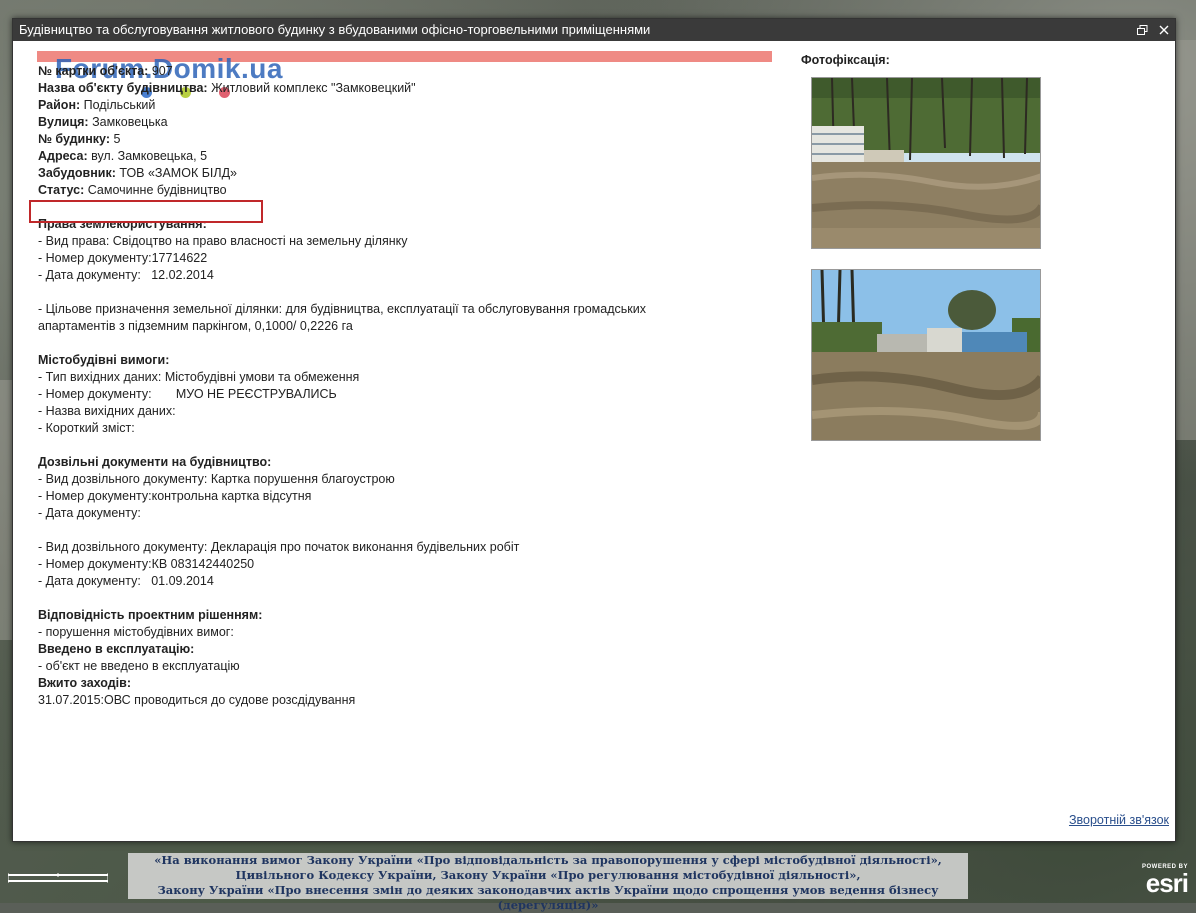 The height and width of the screenshot is (913, 1196). Describe the element at coordinates (150, 615) in the screenshot. I see `compliance-heading: Відповідність проектним рішенням:` at that location.